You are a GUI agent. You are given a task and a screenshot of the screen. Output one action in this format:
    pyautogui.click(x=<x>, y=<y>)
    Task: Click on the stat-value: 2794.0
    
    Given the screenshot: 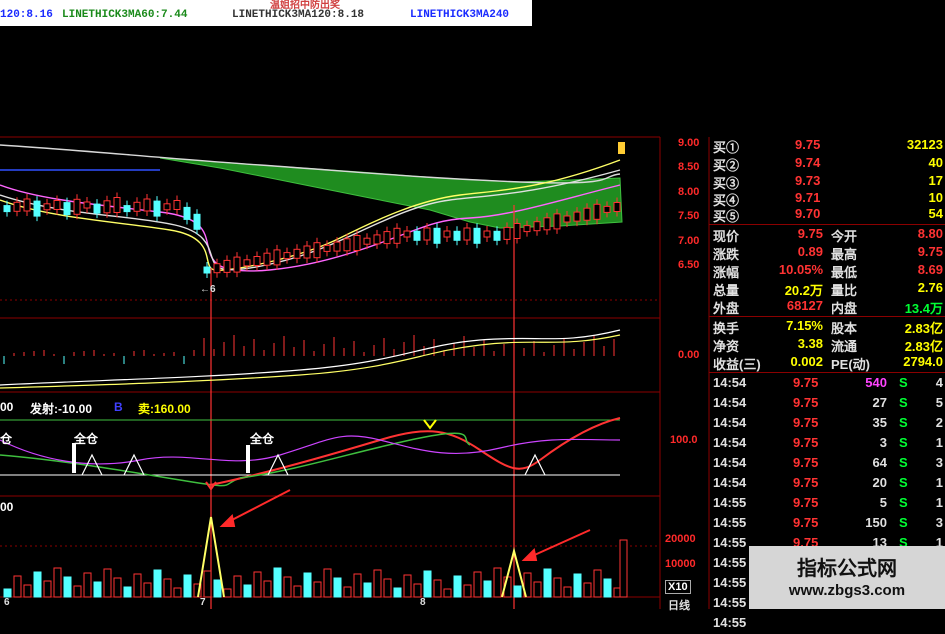 What is the action you would take?
    pyautogui.click(x=923, y=361)
    